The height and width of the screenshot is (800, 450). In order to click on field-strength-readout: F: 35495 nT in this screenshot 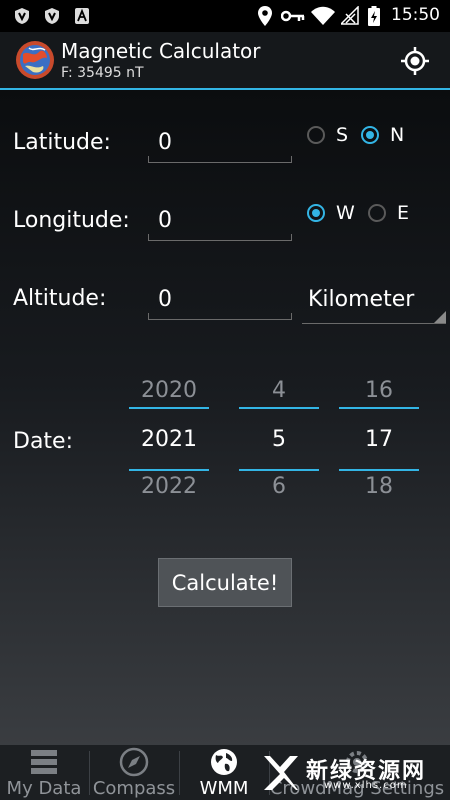, I will do `click(102, 73)`.